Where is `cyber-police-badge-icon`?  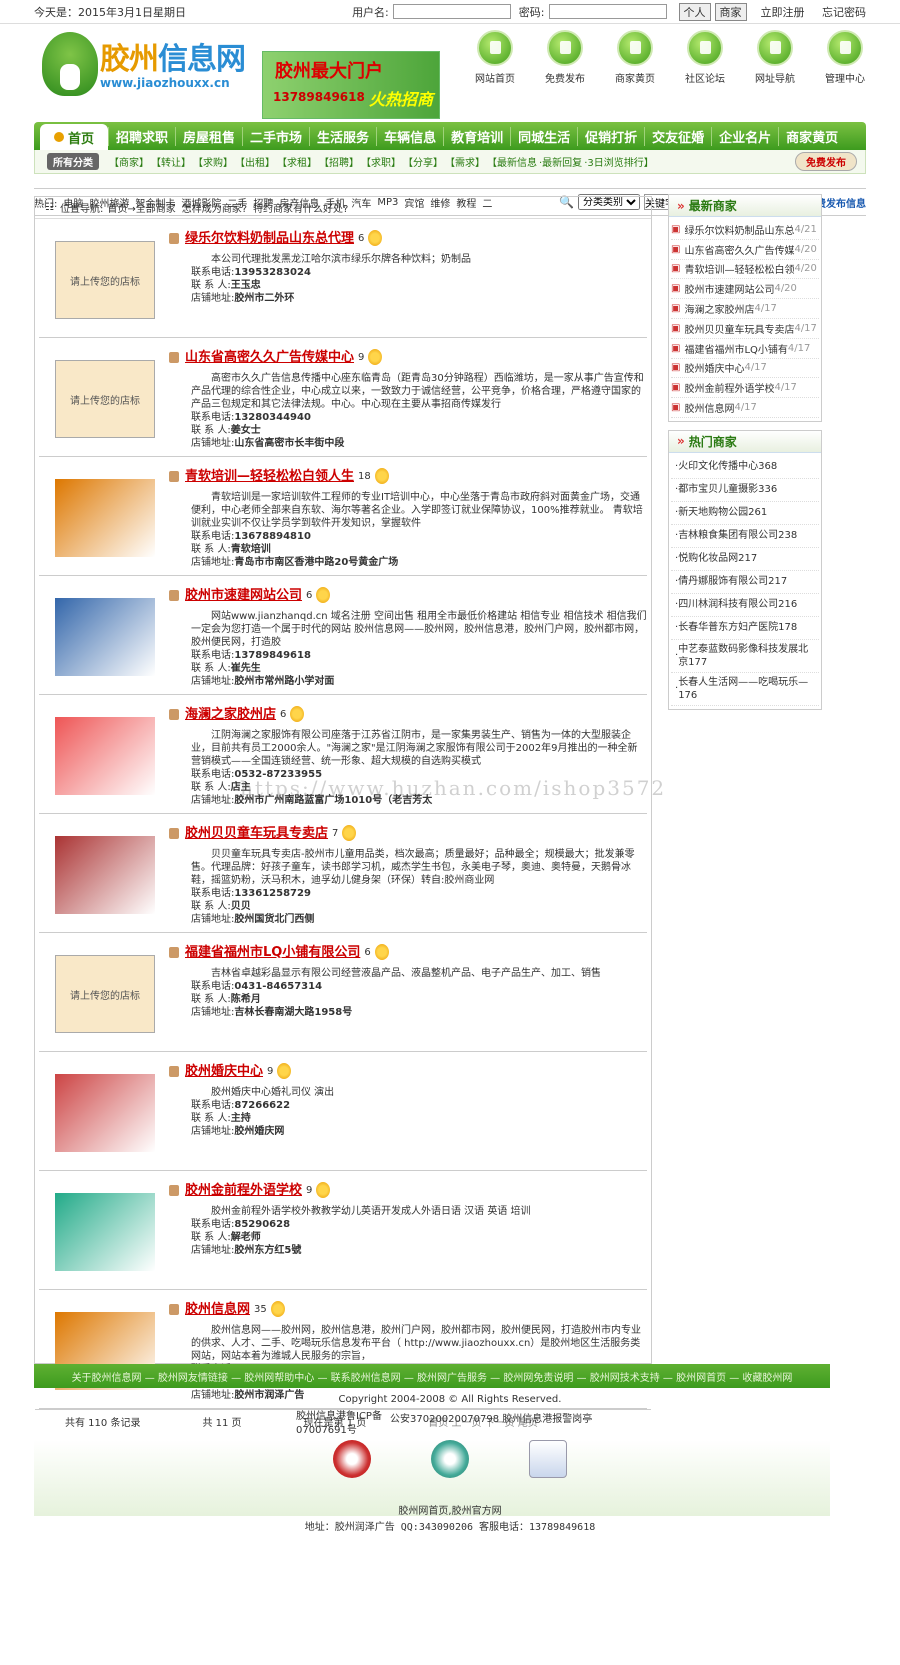
cyber-police-badge-icon is located at coordinates (548, 1459).